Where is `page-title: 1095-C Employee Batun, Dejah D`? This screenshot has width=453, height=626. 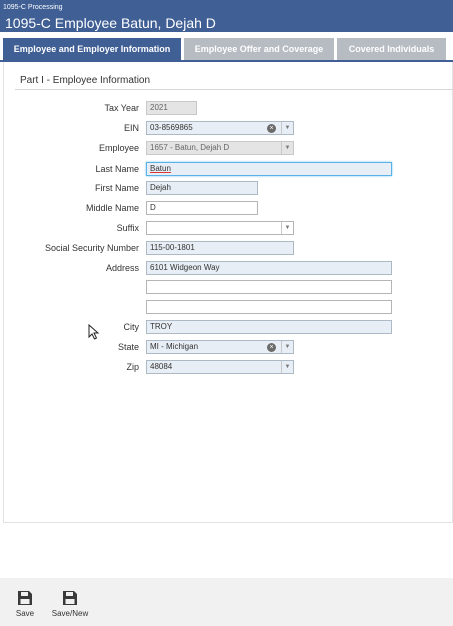
page-title: 1095-C Employee Batun, Dejah D is located at coordinates (110, 23).